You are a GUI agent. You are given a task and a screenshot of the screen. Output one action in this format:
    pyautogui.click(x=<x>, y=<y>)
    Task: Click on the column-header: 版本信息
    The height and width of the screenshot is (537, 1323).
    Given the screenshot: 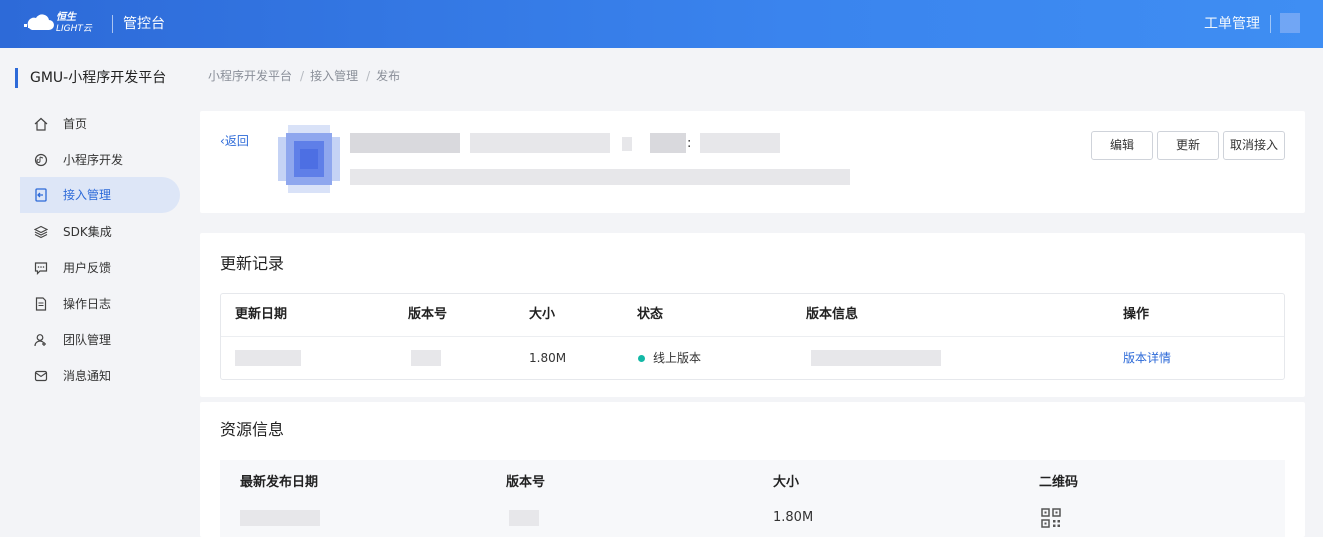 What is the action you would take?
    pyautogui.click(x=832, y=314)
    